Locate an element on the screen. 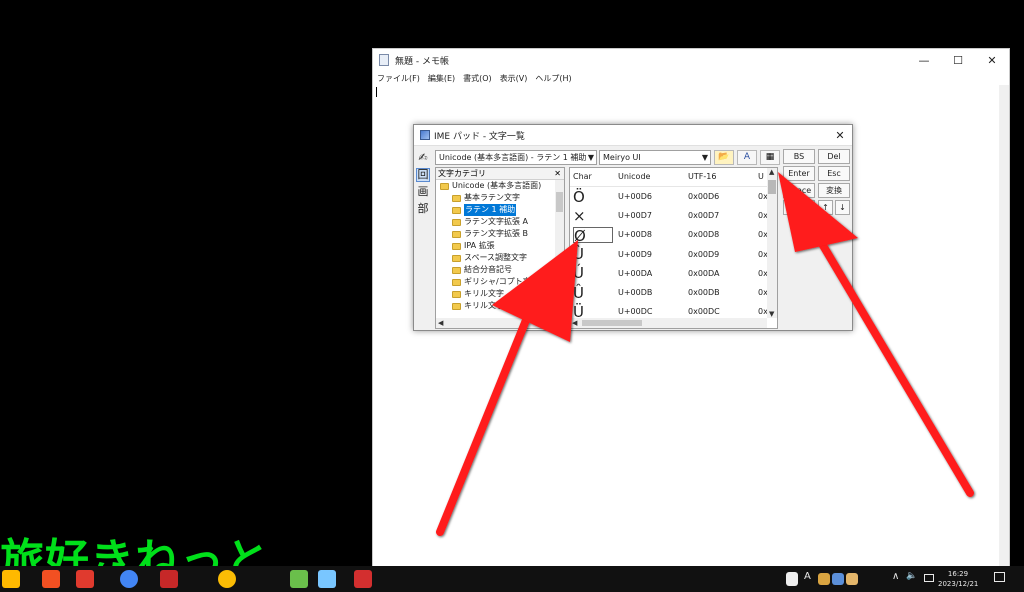 The width and height of the screenshot is (1024, 592). column-char: Char is located at coordinates (594, 177).